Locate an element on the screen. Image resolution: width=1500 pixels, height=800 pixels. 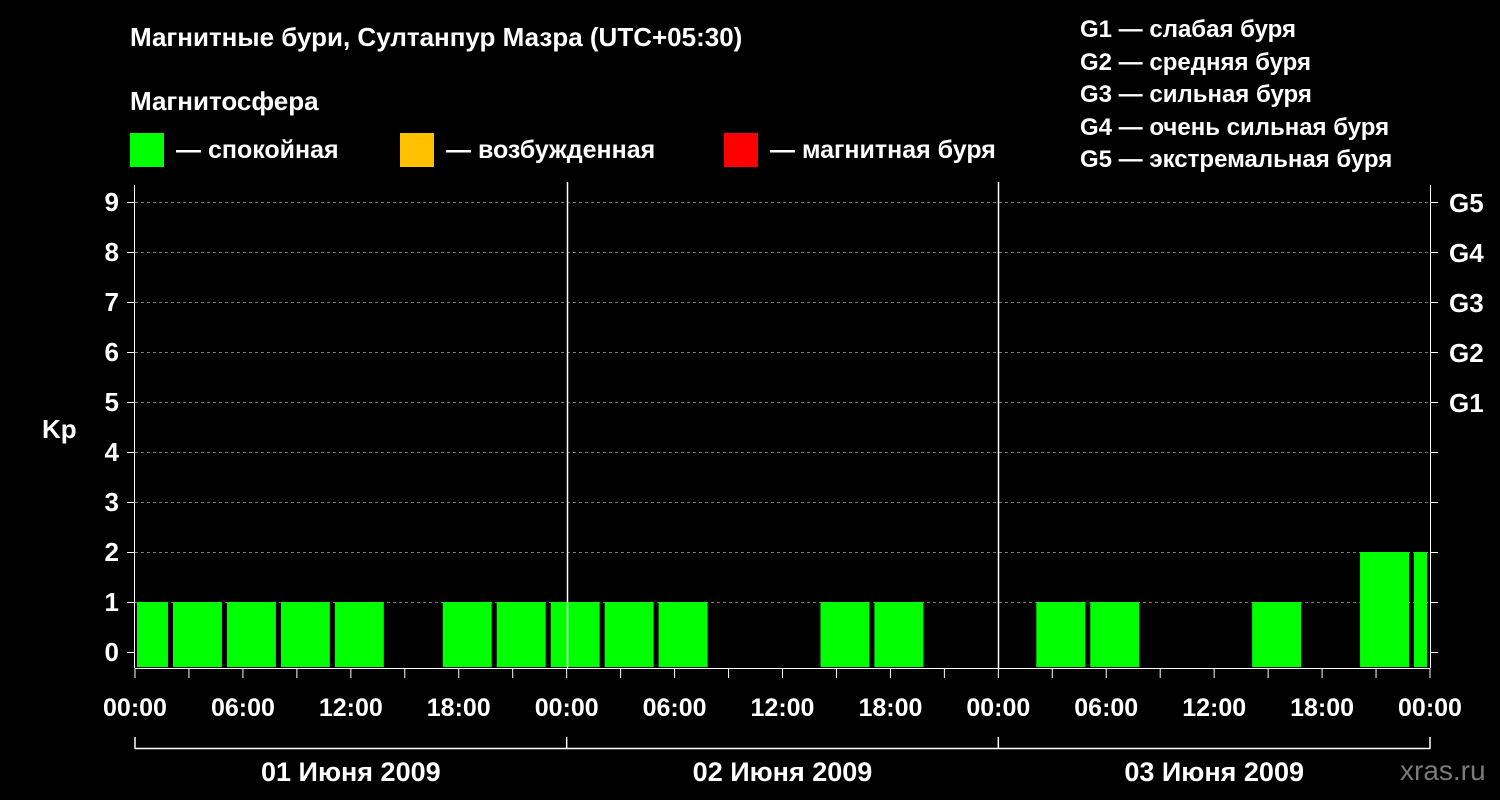
day-label: 02 Июня 2009 is located at coordinates (783, 772).